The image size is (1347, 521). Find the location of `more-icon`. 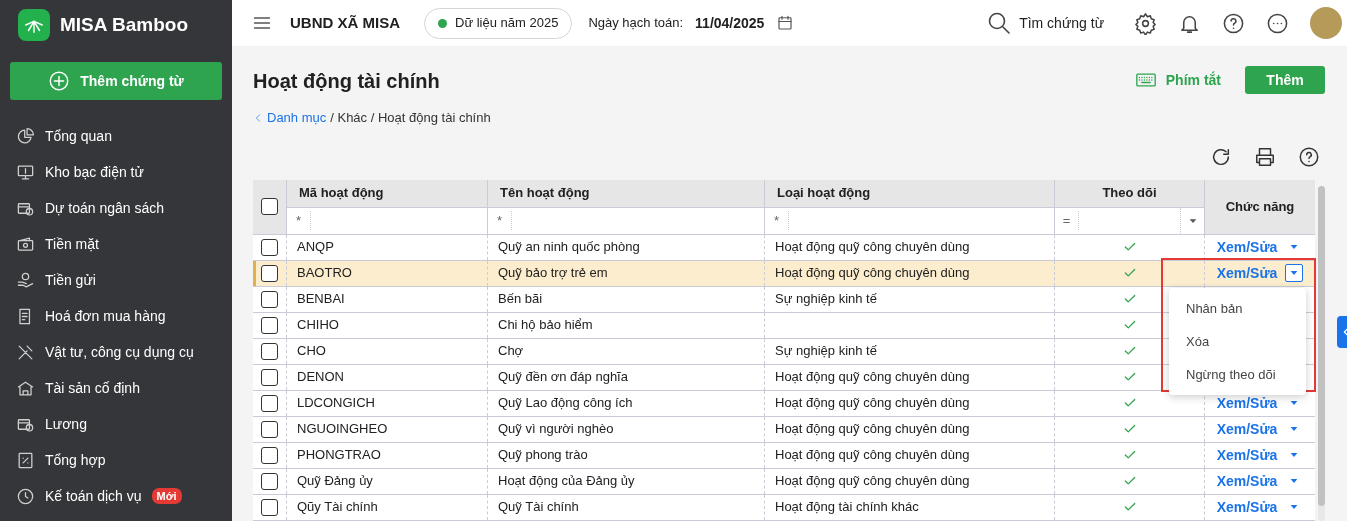

more-icon is located at coordinates (1277, 23).